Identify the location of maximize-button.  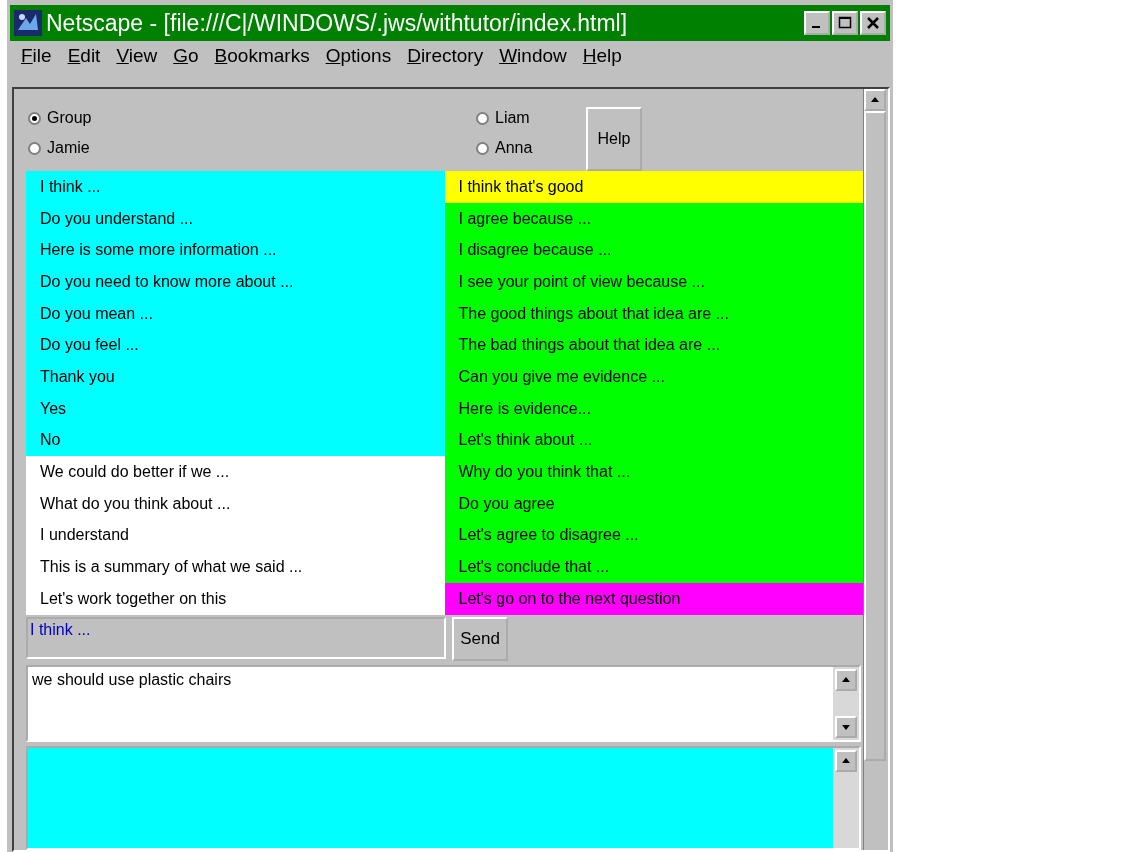
(845, 23).